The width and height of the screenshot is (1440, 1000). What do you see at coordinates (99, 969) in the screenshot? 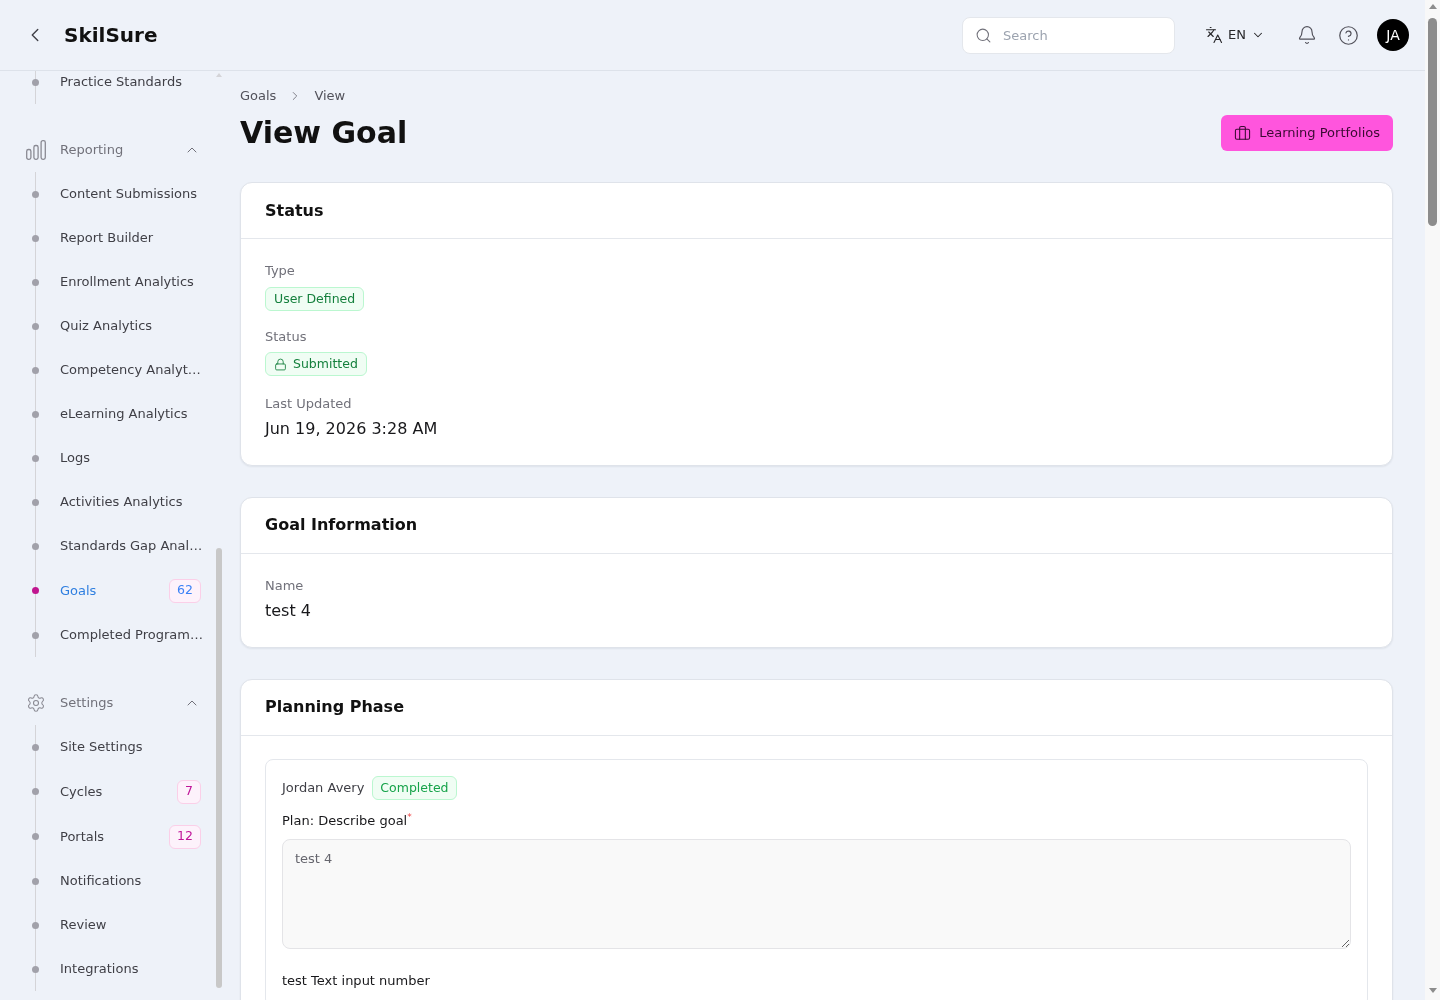
I see `sidebar-link: Integrations` at bounding box center [99, 969].